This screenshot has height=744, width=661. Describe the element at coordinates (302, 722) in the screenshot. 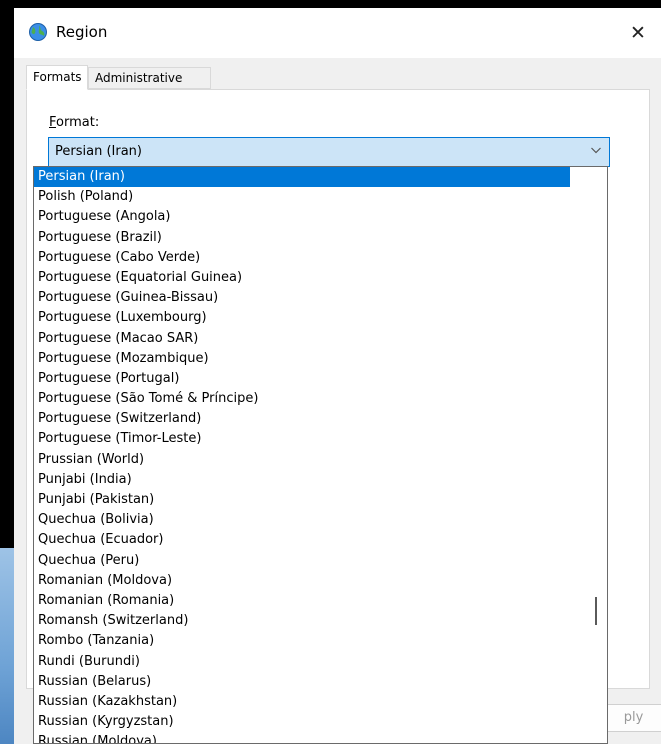

I see `dropdown-option: Russian (Kyrgyzstan)` at that location.